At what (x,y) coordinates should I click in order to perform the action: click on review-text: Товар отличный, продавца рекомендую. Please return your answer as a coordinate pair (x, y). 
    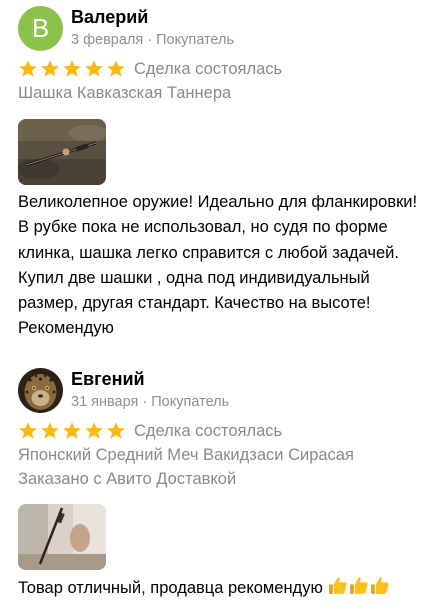
    Looking at the image, I should click on (170, 588).